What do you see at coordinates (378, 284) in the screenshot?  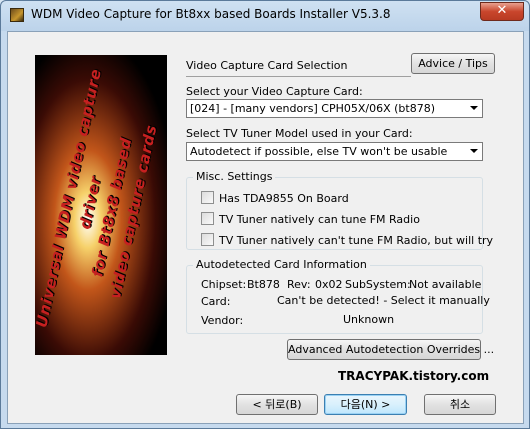 I see `subsystem-label: SubSystem:` at bounding box center [378, 284].